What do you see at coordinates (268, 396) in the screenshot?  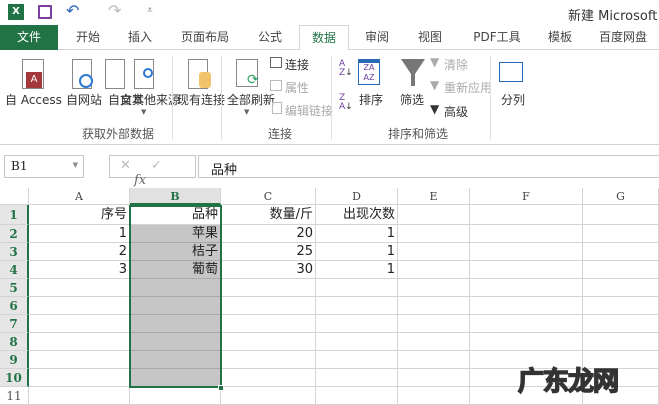 I see `cell-C11` at bounding box center [268, 396].